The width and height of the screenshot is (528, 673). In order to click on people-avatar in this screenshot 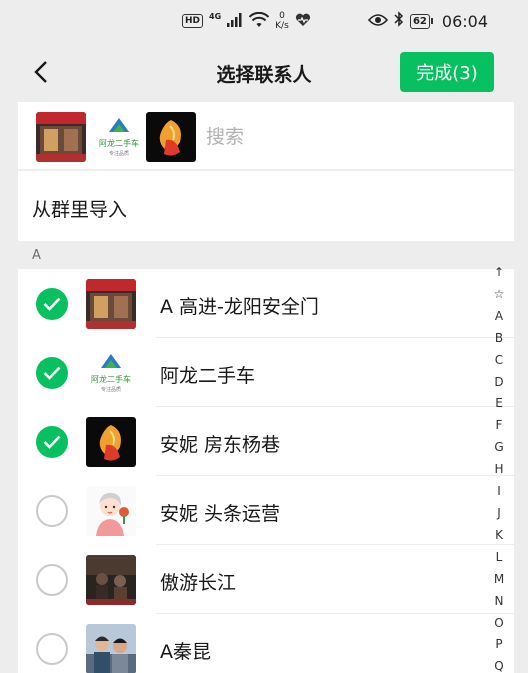, I will do `click(111, 648)`.